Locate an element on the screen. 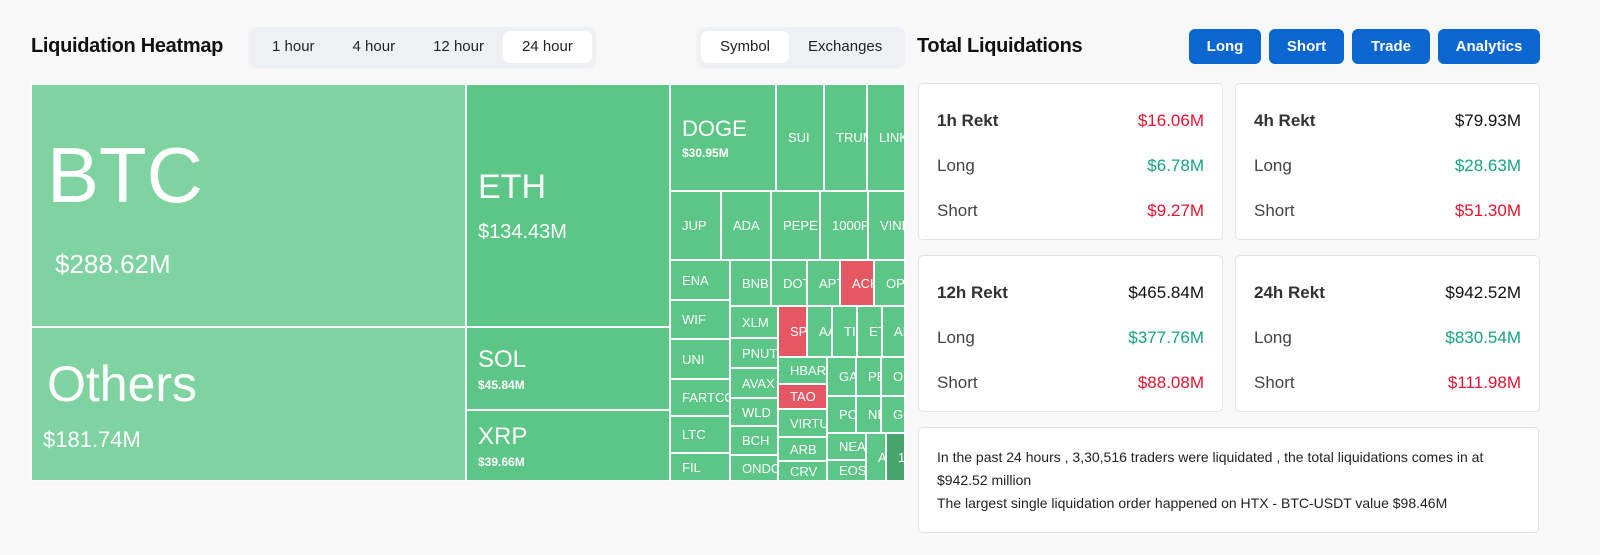 Image resolution: width=1600 pixels, height=555 pixels. cell-symbol: CRV is located at coordinates (804, 471).